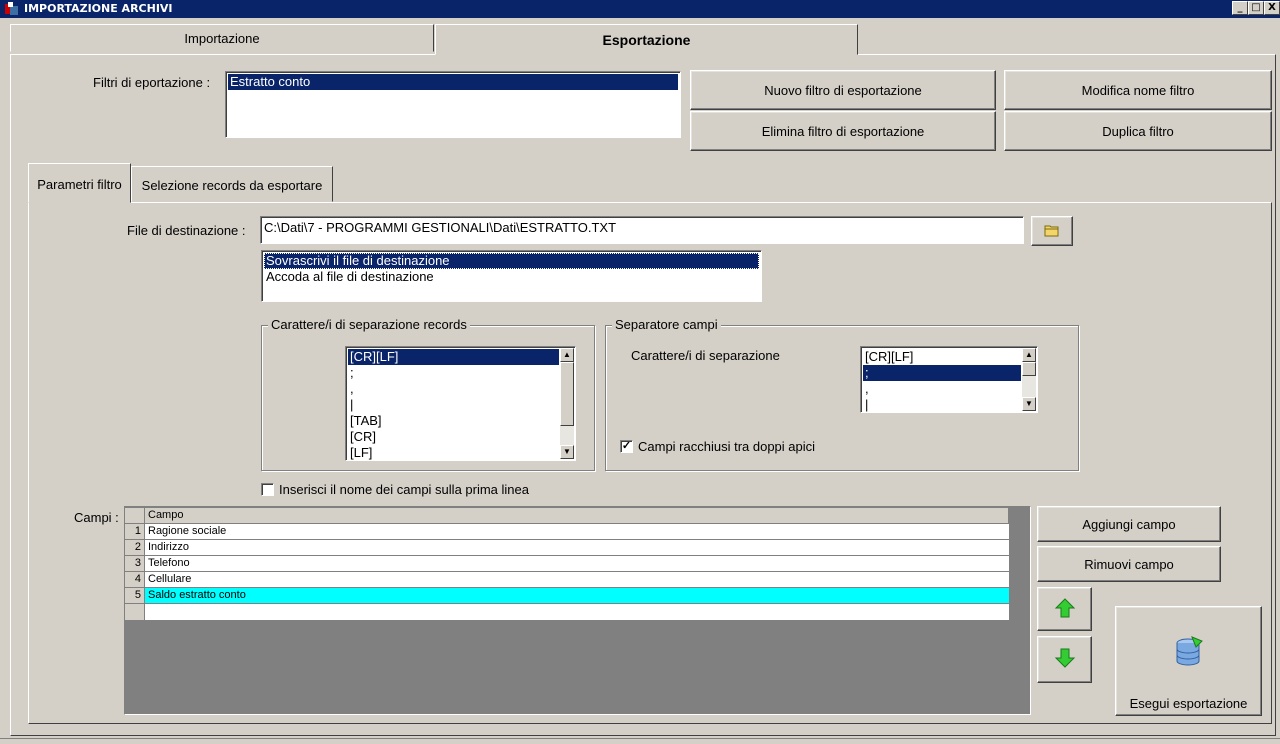 This screenshot has width=1280, height=744. Describe the element at coordinates (1190, 653) in the screenshot. I see `database-export-icon` at that location.